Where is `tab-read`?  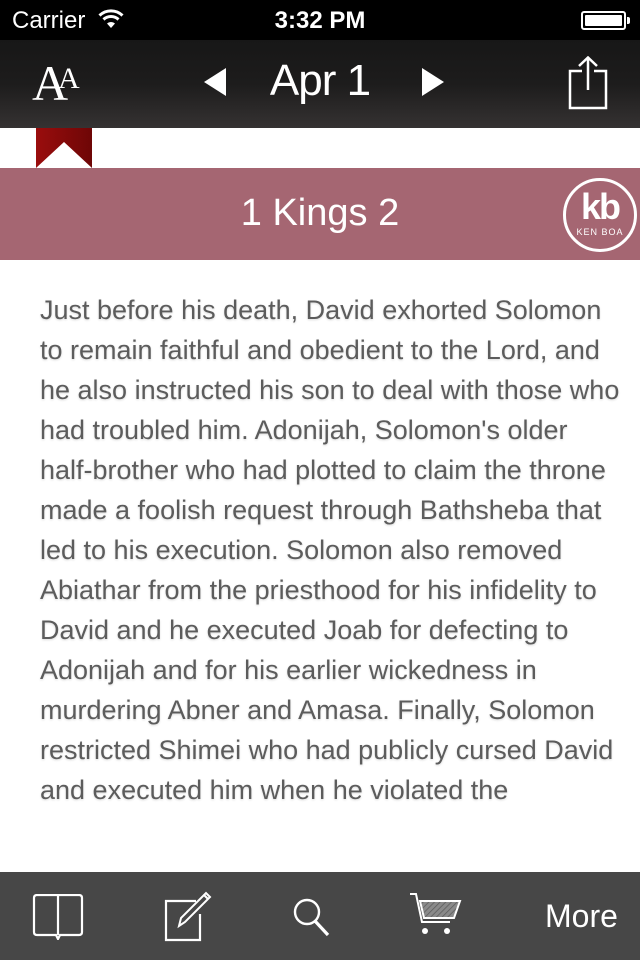
tab-read is located at coordinates (71, 916).